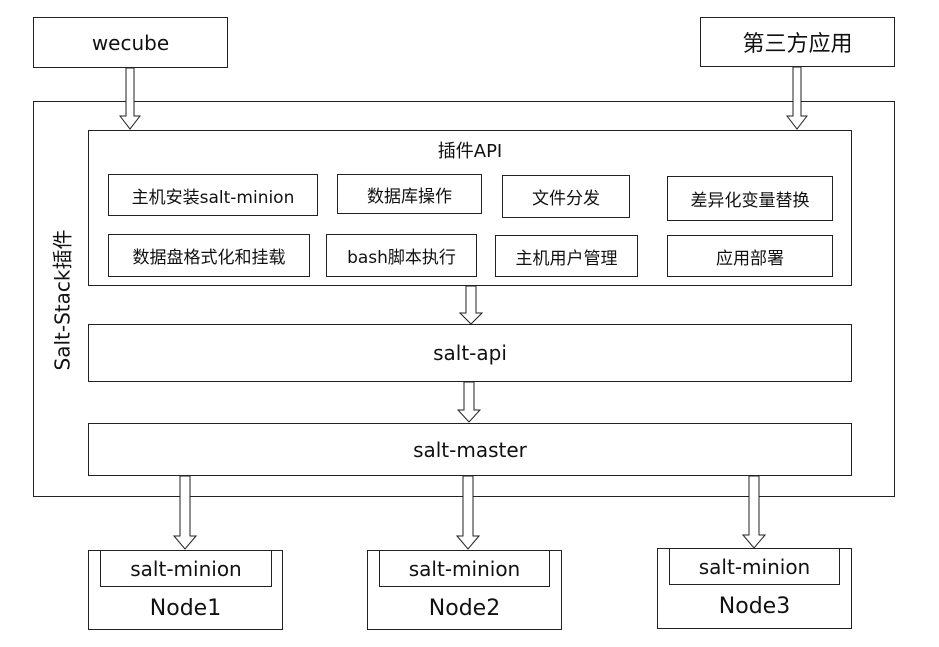 This screenshot has height=647, width=939. I want to click on api-item-install-minion: 主机安装salt-minion, so click(213, 195).